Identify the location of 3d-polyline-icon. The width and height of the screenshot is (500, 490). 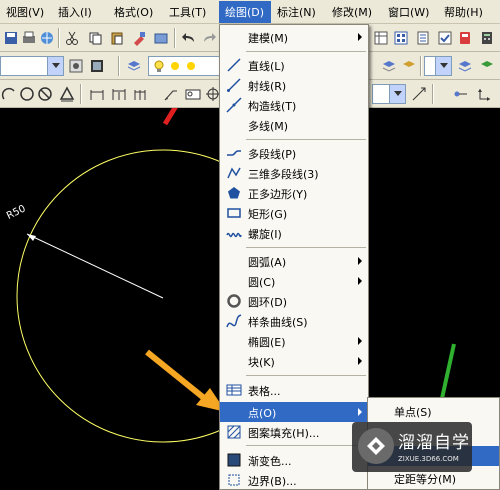
(234, 173).